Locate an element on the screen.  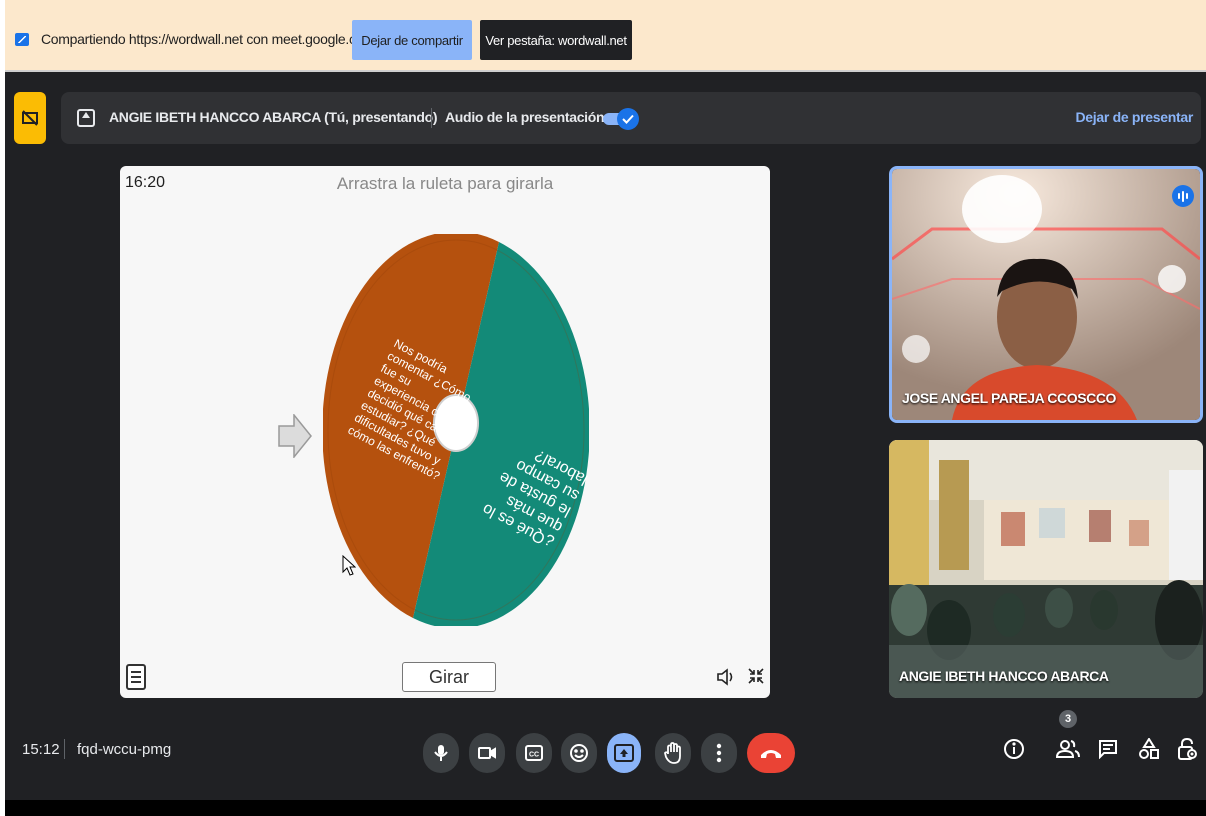
info-button is located at coordinates (1014, 749).